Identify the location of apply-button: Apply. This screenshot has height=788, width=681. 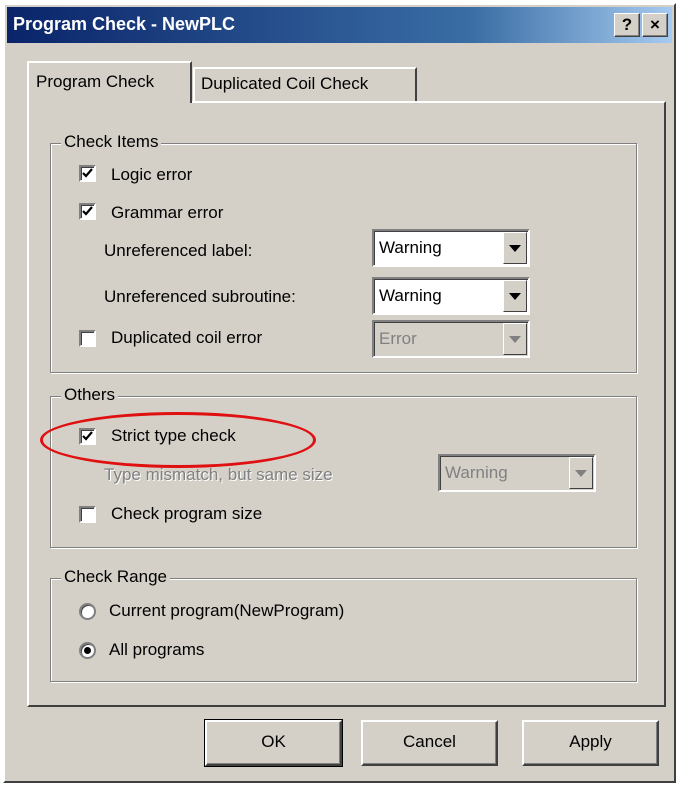
(590, 743).